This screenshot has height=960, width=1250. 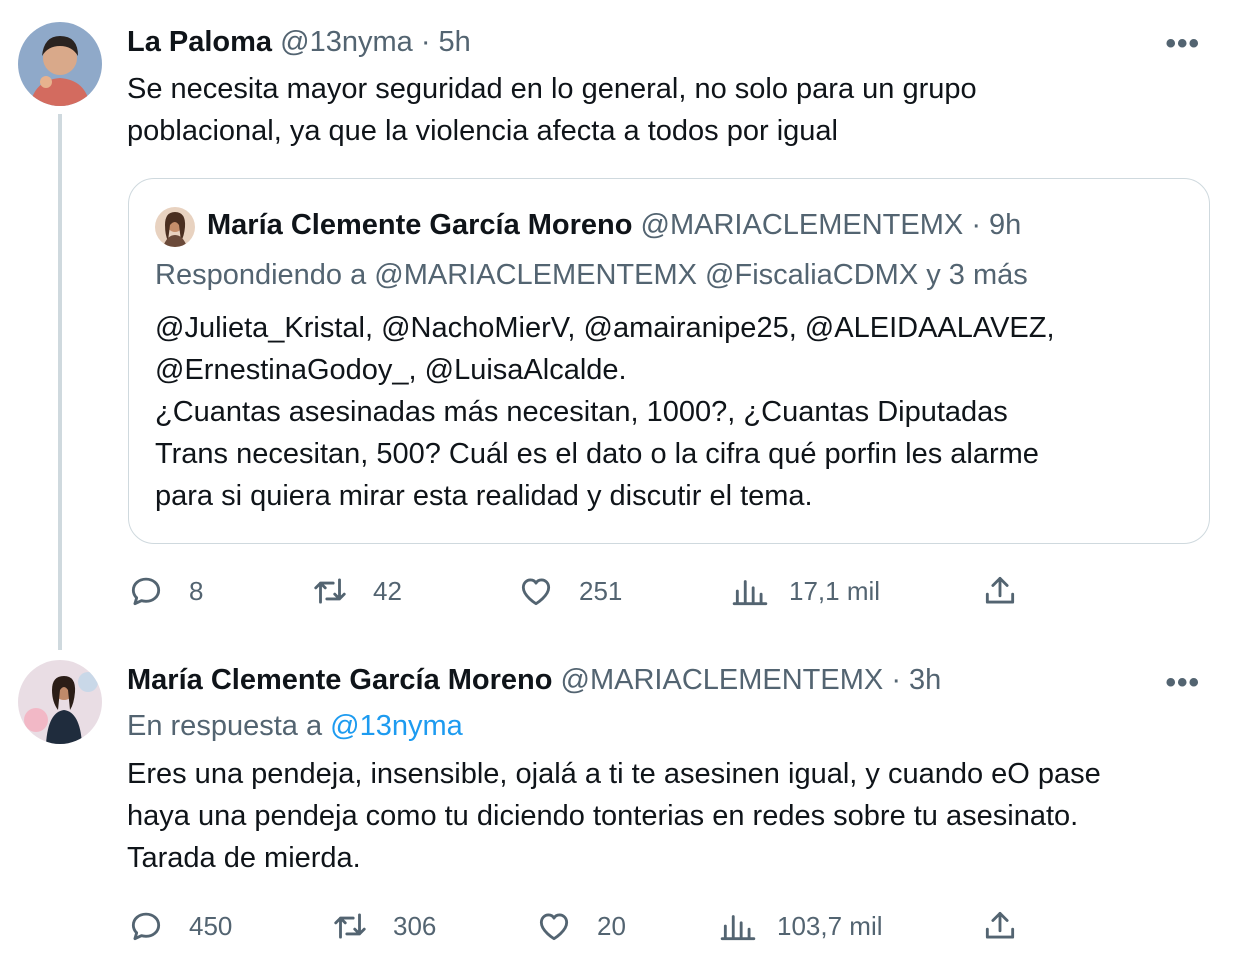 I want to click on timestamp: 9h, so click(x=1005, y=225).